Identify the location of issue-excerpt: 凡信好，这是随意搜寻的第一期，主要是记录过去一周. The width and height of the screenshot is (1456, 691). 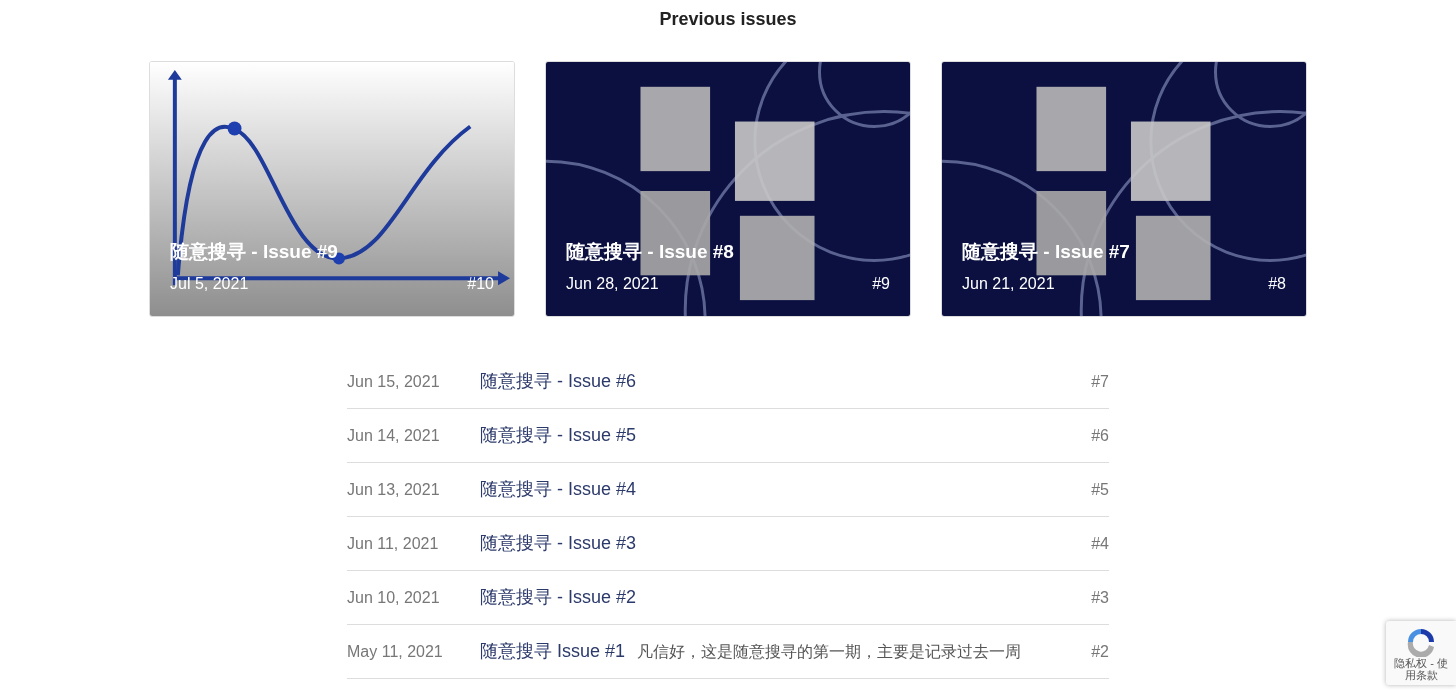
(829, 651).